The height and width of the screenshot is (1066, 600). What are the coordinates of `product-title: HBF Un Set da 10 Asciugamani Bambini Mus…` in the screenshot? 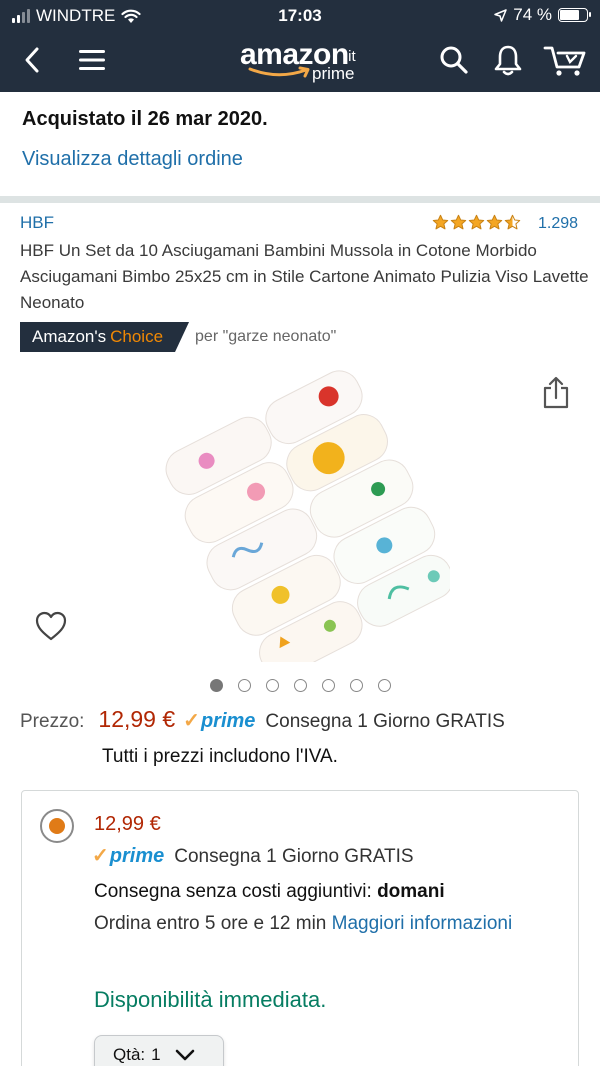 It's located at (304, 276).